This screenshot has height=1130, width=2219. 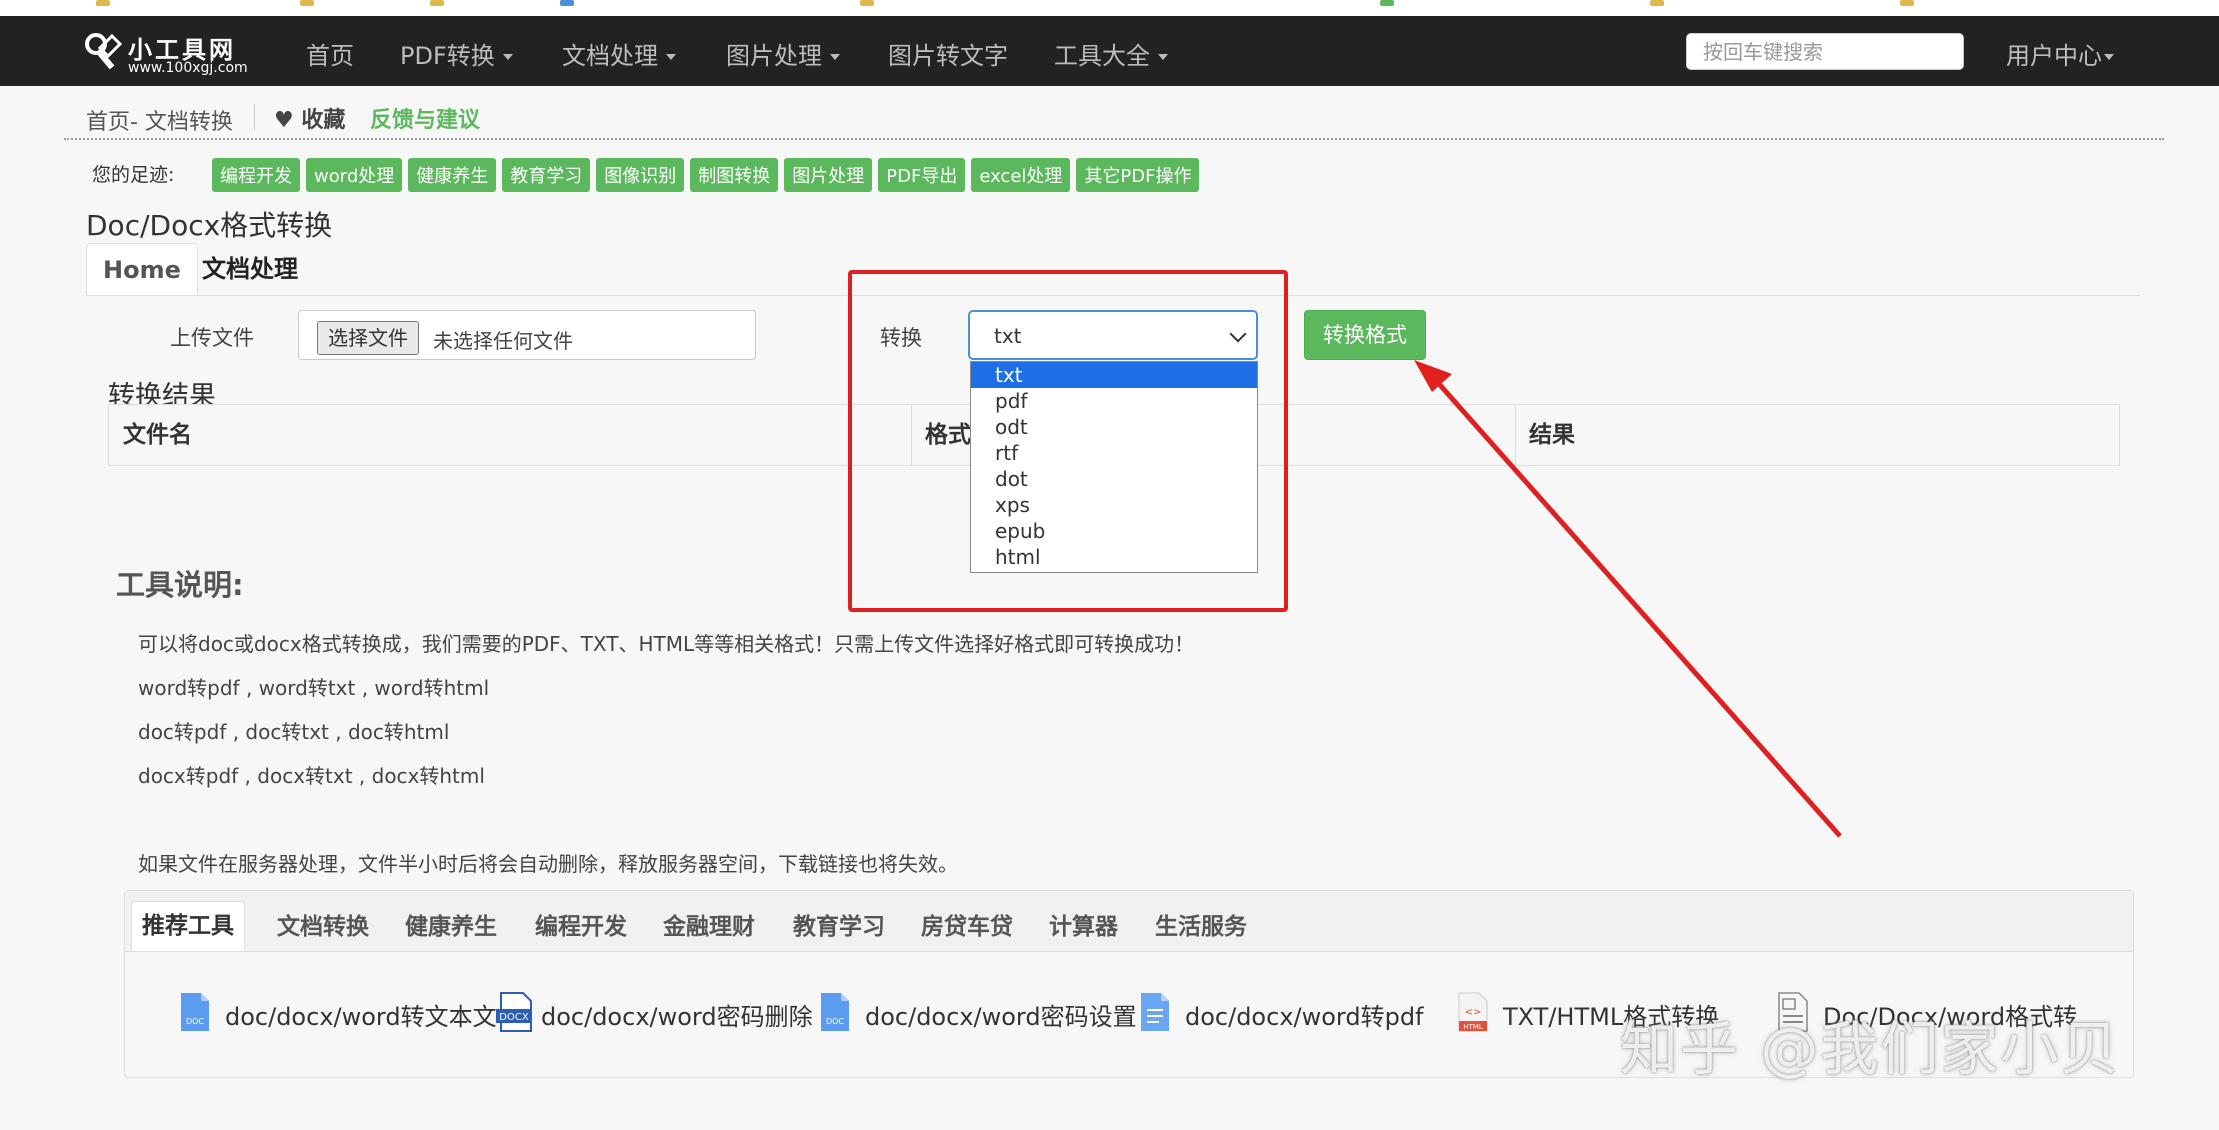 What do you see at coordinates (254, 117) in the screenshot?
I see `divider` at bounding box center [254, 117].